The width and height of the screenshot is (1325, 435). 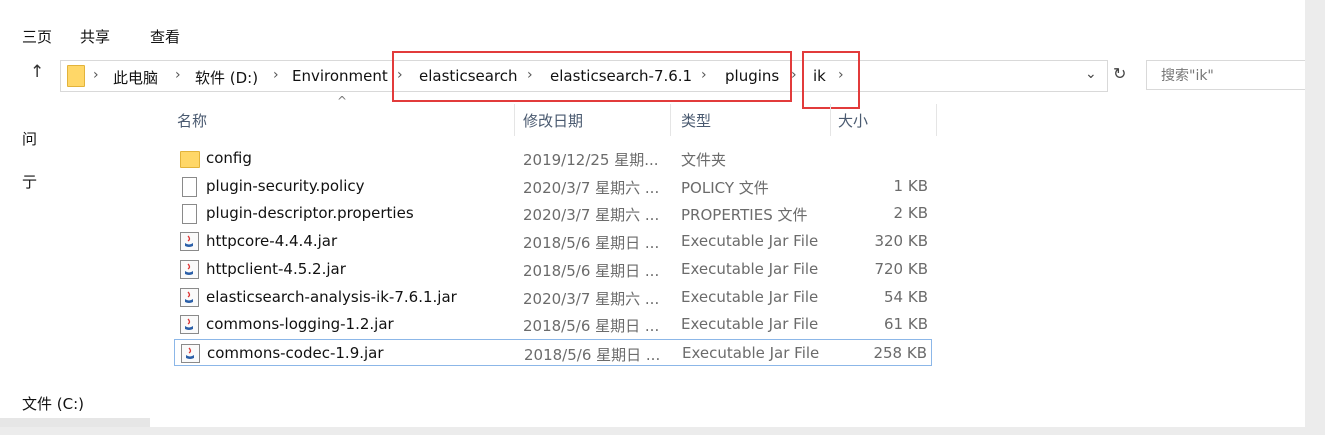 I want to click on column-header-type: 类型, so click(x=696, y=120).